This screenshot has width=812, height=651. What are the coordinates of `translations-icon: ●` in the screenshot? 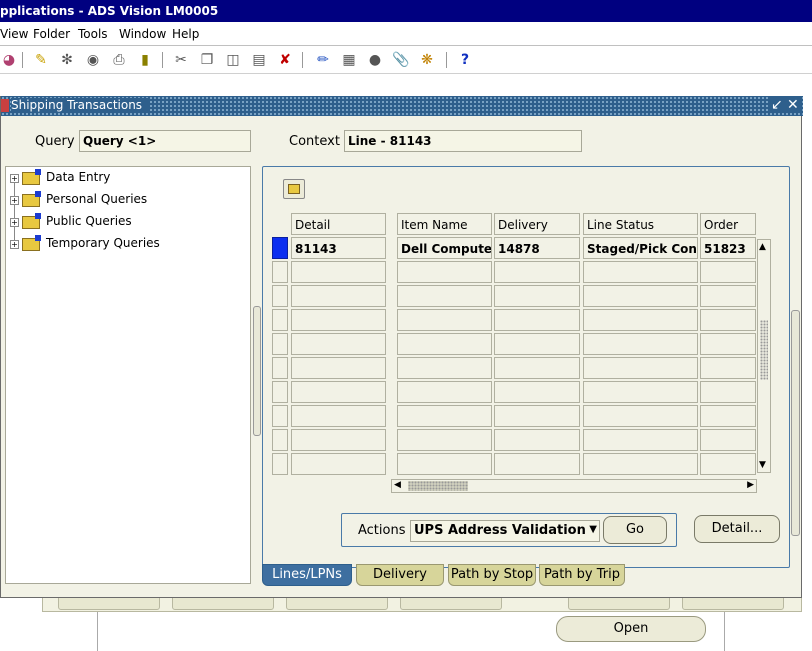 It's located at (375, 60).